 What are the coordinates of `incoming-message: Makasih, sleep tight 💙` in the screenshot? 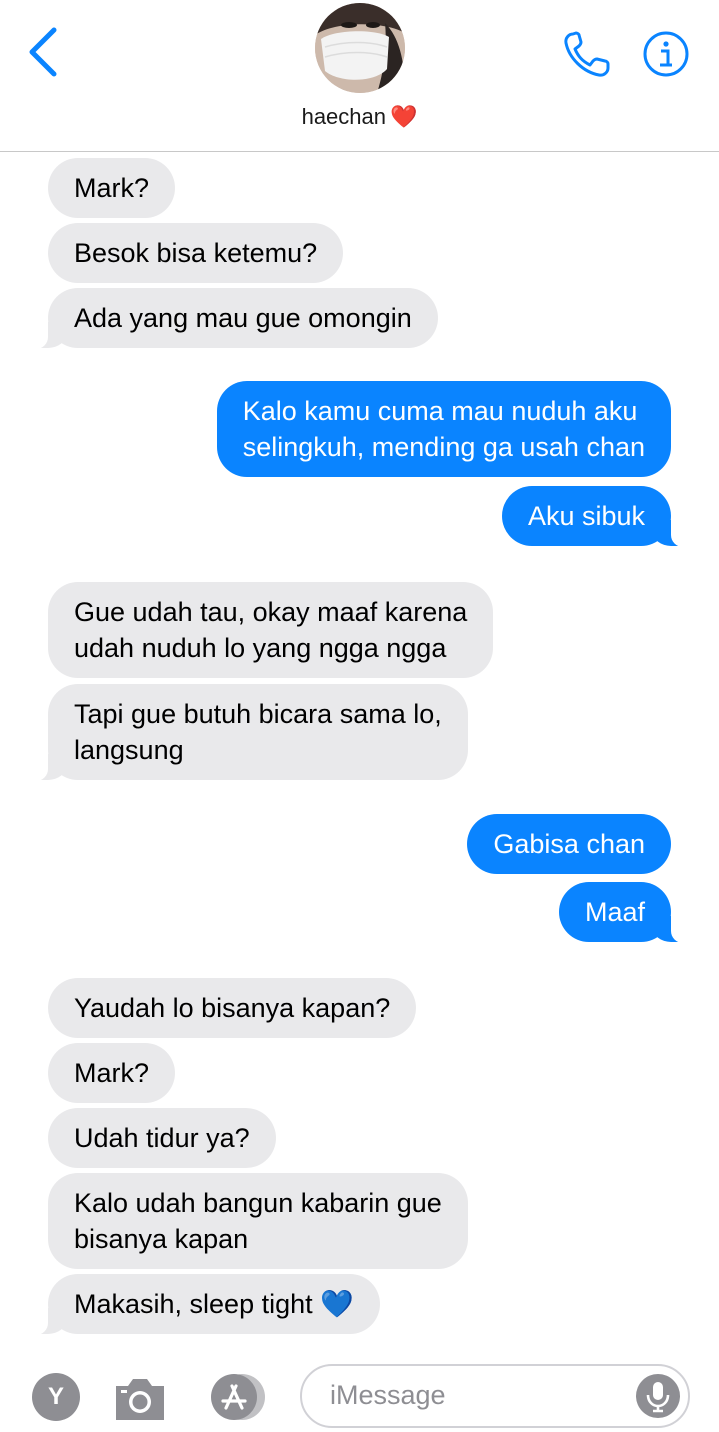 It's located at (207, 1304).